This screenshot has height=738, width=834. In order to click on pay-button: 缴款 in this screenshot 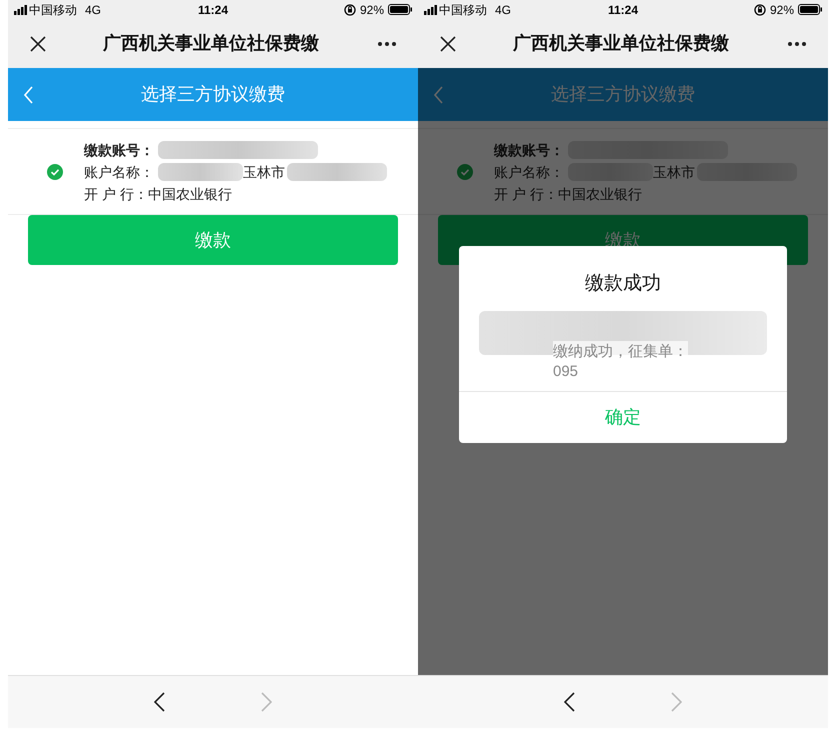, I will do `click(213, 240)`.